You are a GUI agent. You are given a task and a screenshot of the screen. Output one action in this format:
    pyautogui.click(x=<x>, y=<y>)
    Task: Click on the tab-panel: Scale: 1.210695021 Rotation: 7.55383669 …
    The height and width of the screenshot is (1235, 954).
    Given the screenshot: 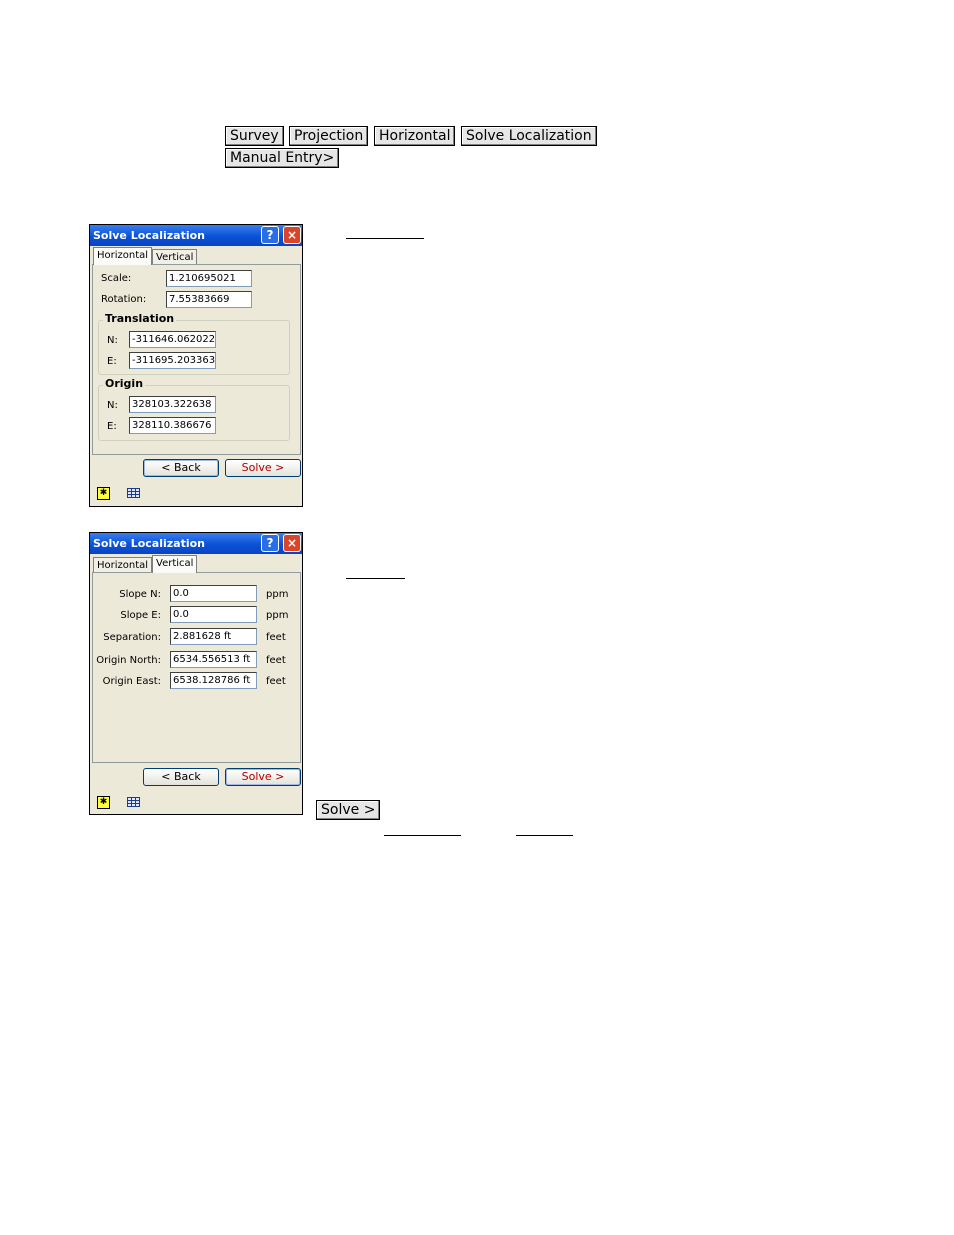 What is the action you would take?
    pyautogui.click(x=196, y=359)
    